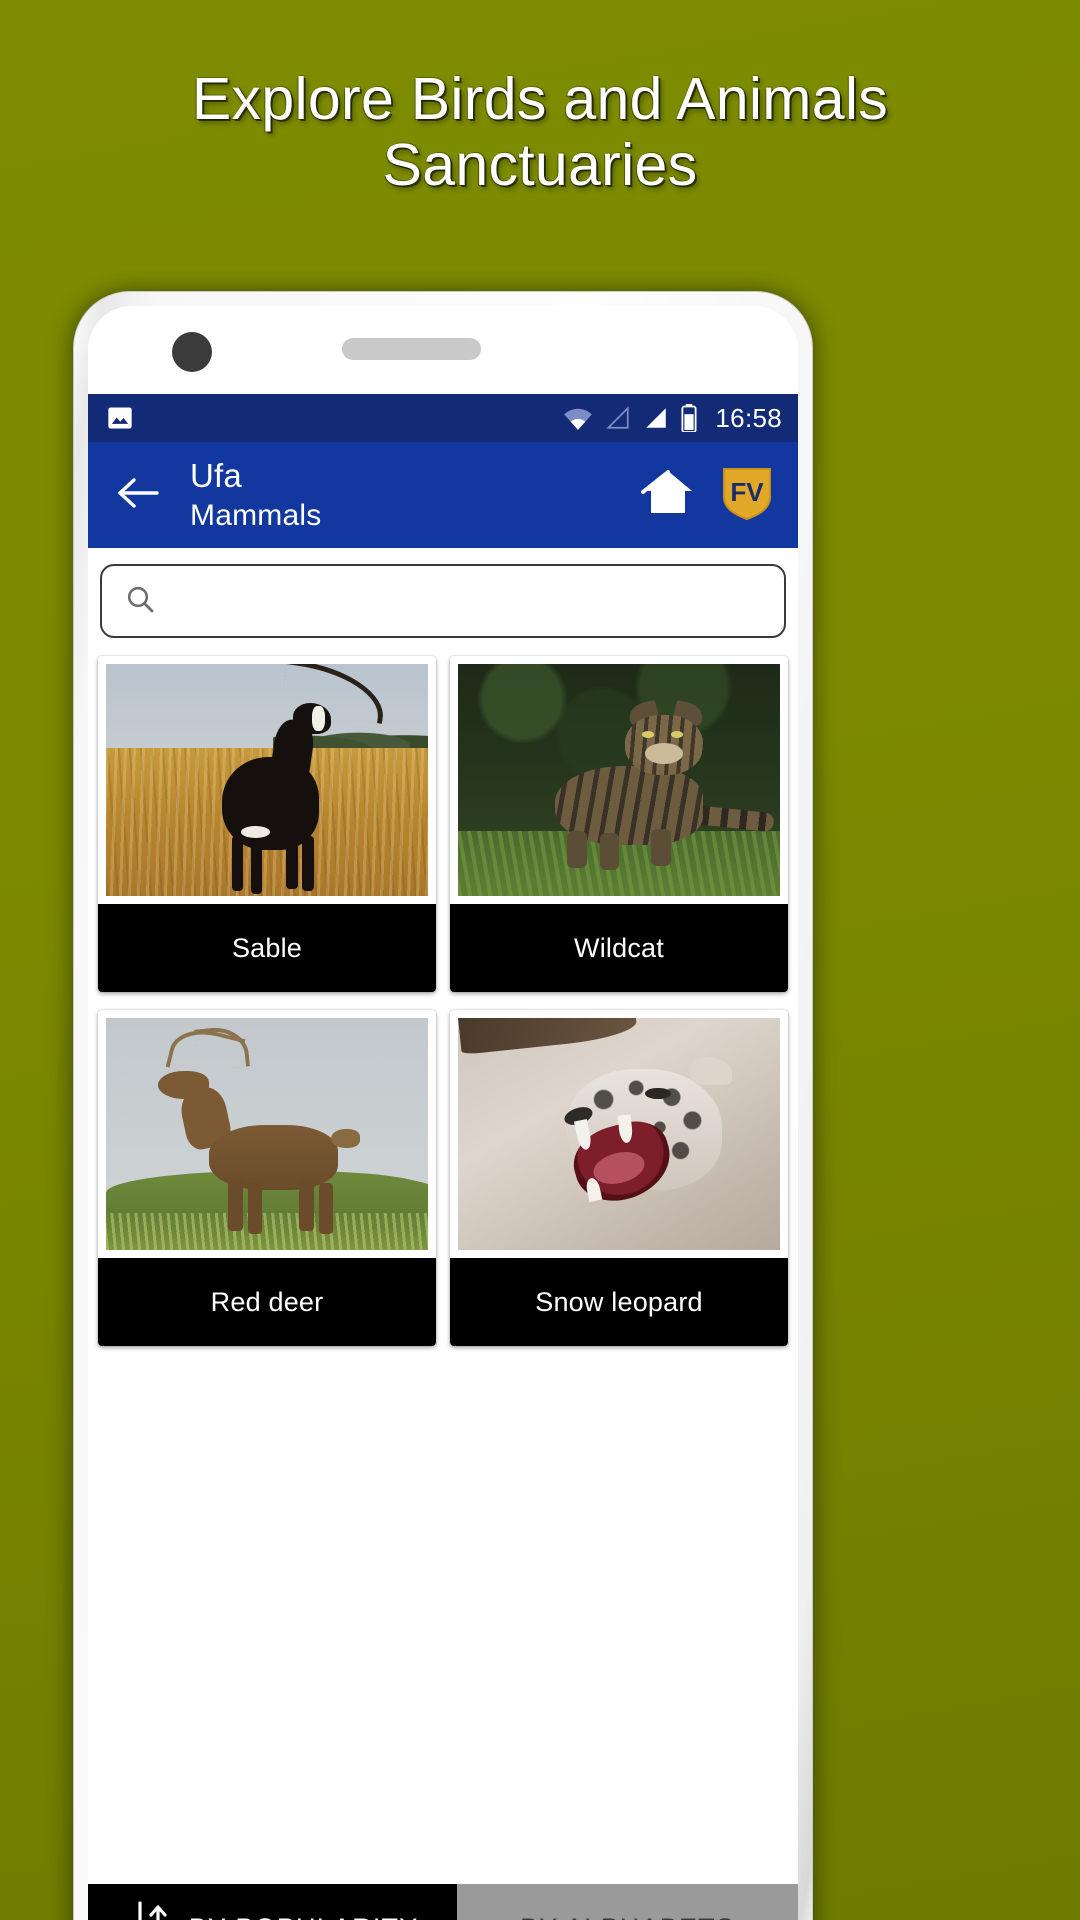  I want to click on search-box, so click(443, 601).